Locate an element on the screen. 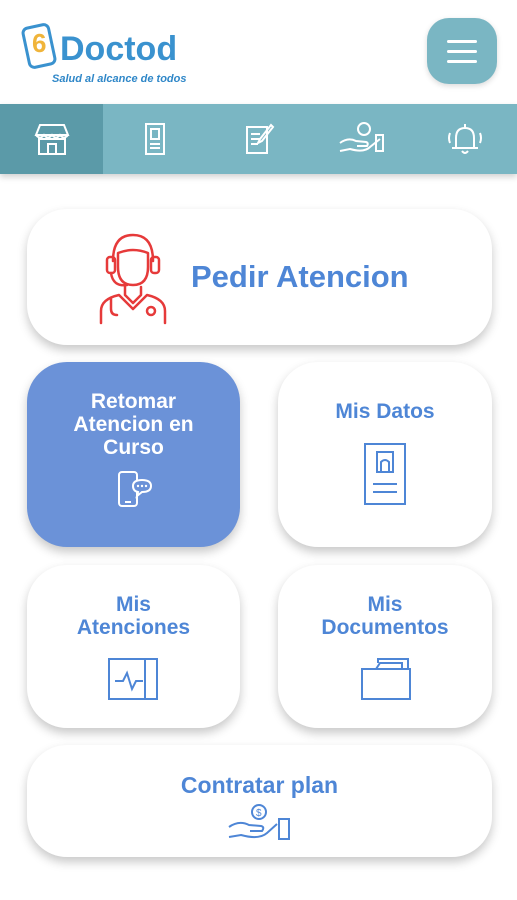 The width and height of the screenshot is (517, 900). nav-tab-home is located at coordinates (52, 139).